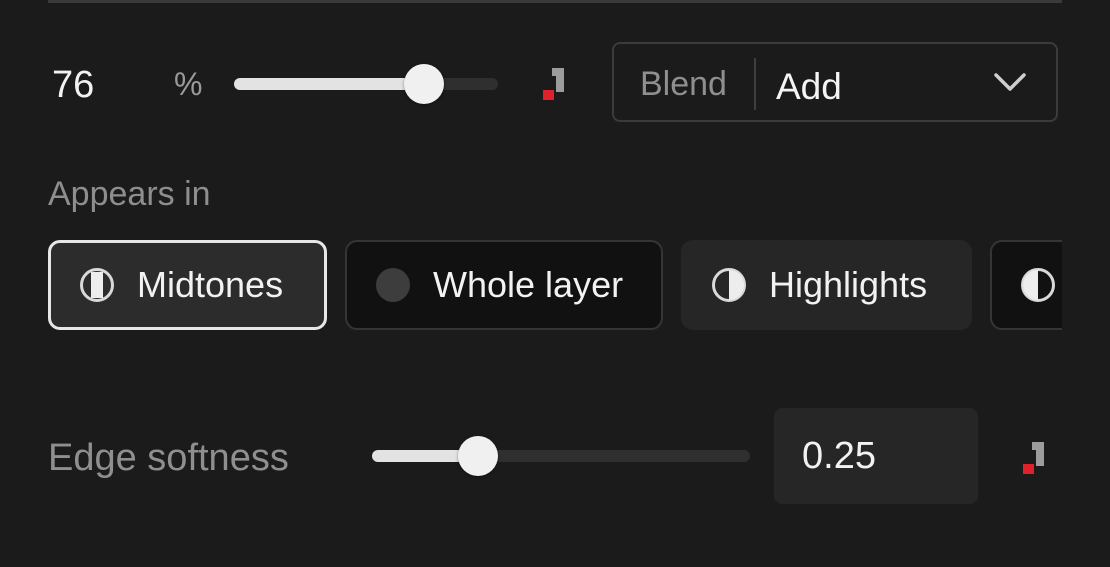 This screenshot has height=567, width=1110. I want to click on highlights-icon, so click(729, 285).